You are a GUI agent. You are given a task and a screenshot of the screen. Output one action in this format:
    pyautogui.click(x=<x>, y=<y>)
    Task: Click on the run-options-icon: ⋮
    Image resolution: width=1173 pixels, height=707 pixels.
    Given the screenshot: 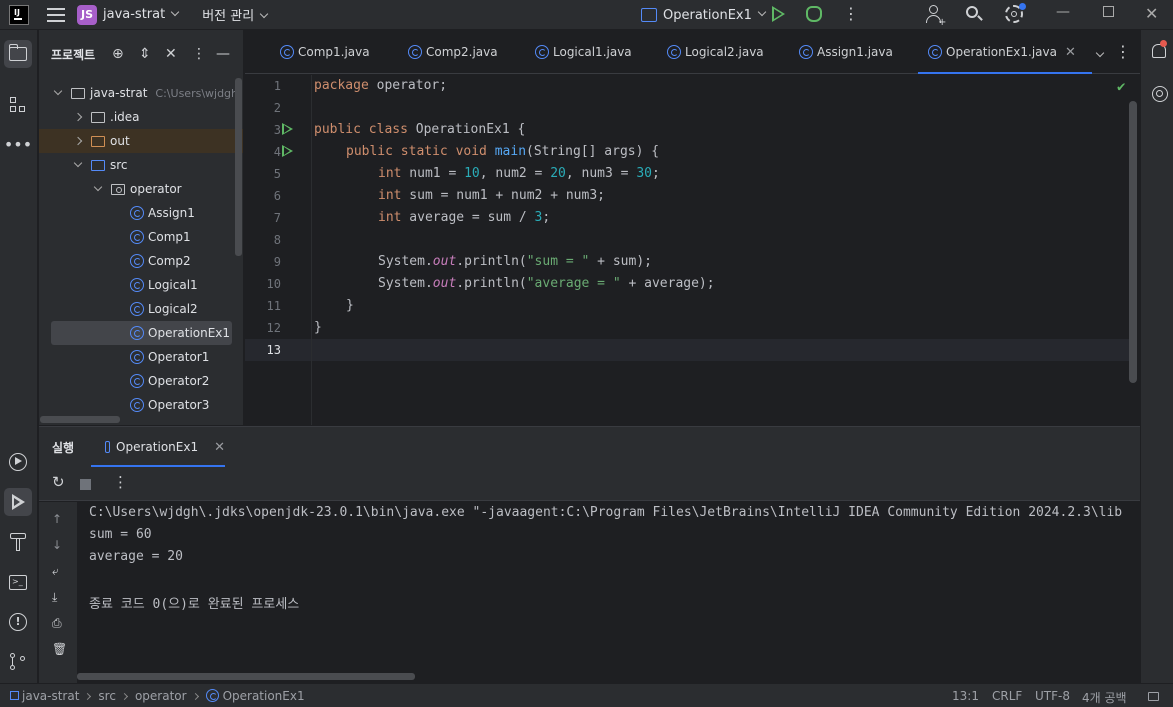 What is the action you would take?
    pyautogui.click(x=120, y=482)
    